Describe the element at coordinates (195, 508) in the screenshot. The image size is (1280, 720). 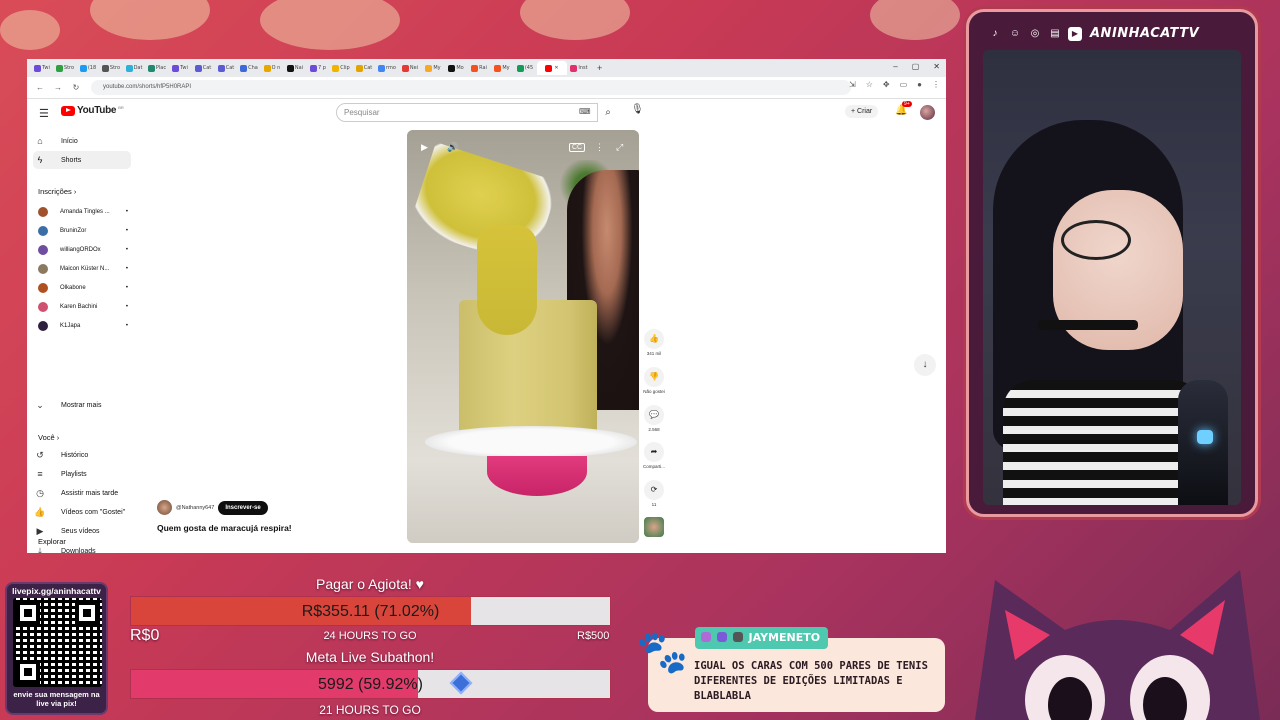
I see `channel-handle: @Nathanny647` at that location.